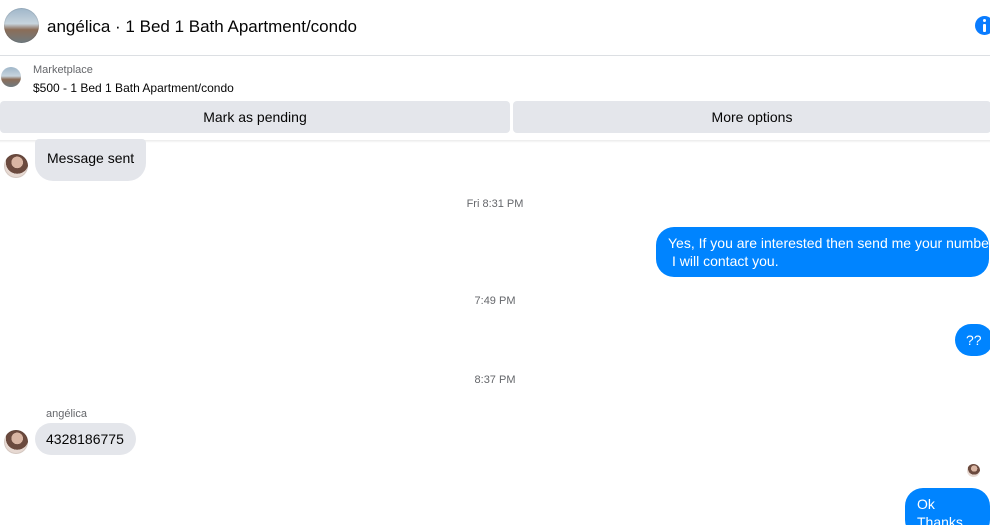 Image resolution: width=990 pixels, height=525 pixels. Describe the element at coordinates (751, 117) in the screenshot. I see `more-options-button: More options` at that location.